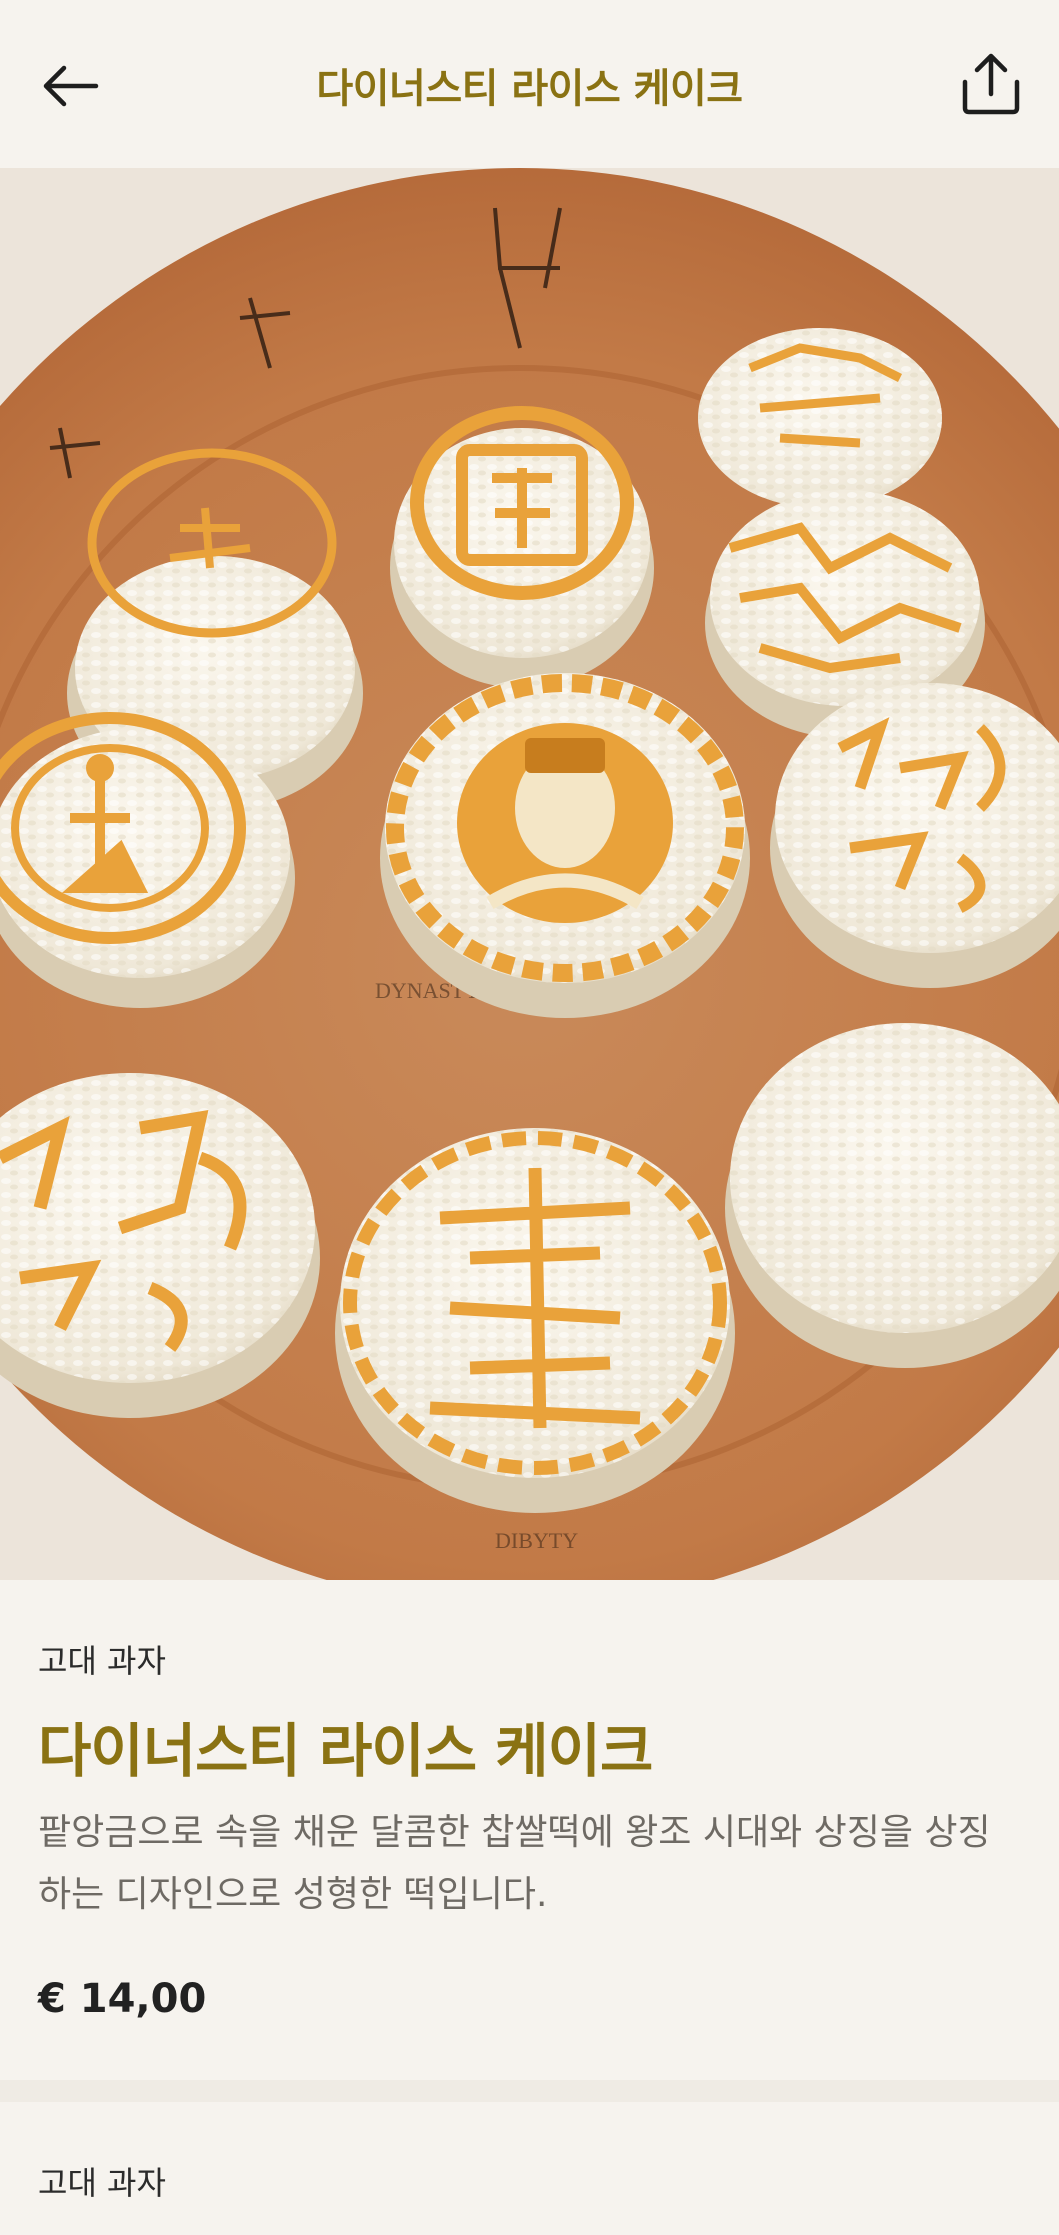 This screenshot has height=2235, width=1059. Describe the element at coordinates (102, 2183) in the screenshot. I see `next-section-category: 고대 과자` at that location.